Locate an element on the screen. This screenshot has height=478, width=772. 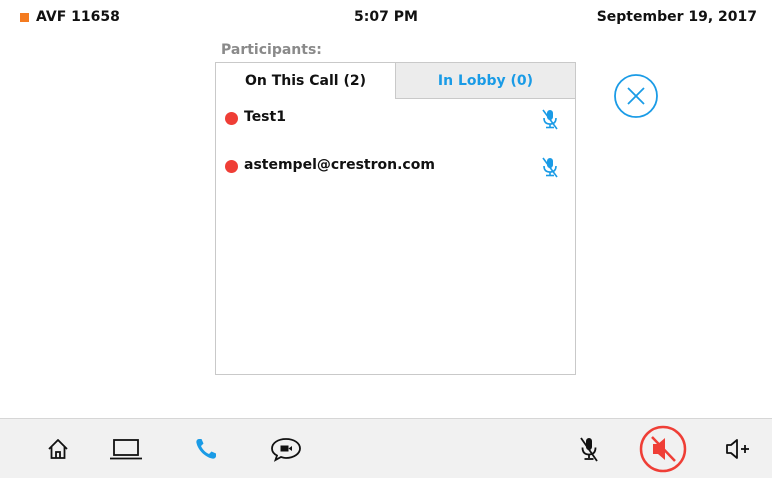
speaker-muted-icon is located at coordinates (663, 449).